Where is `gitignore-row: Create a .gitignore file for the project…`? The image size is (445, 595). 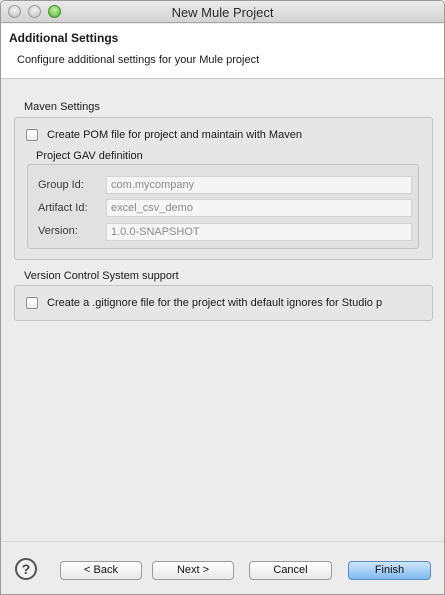 gitignore-row: Create a .gitignore file for the project… is located at coordinates (204, 303).